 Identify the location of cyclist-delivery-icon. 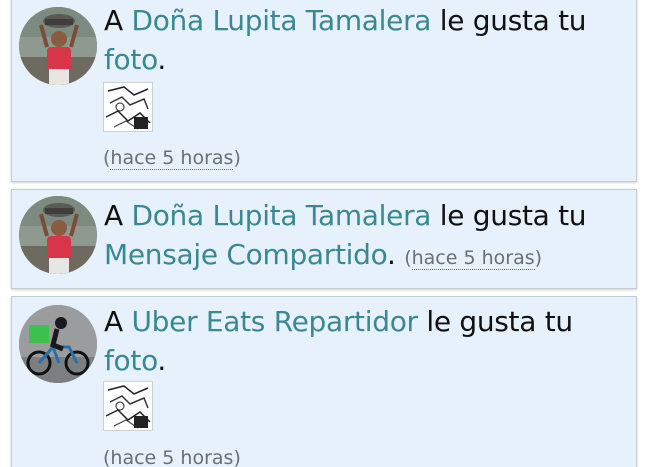
(58, 344).